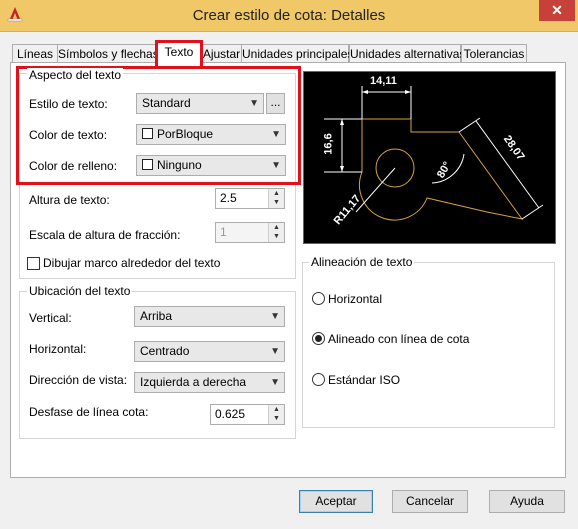 This screenshot has height=529, width=578. I want to click on text-style-value: Standard, so click(166, 103).